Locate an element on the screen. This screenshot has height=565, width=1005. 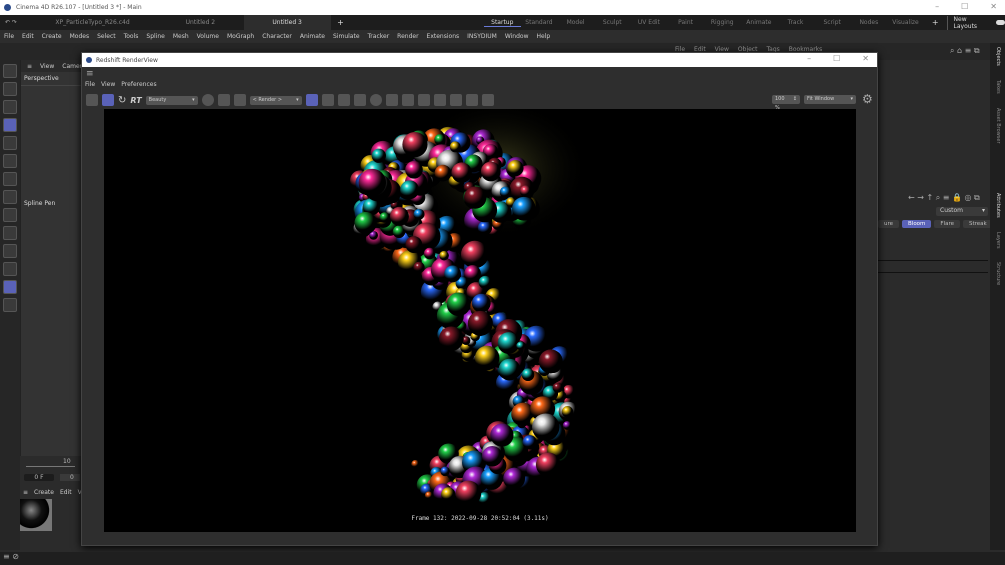
frame-field: 0 is located at coordinates (70, 477).